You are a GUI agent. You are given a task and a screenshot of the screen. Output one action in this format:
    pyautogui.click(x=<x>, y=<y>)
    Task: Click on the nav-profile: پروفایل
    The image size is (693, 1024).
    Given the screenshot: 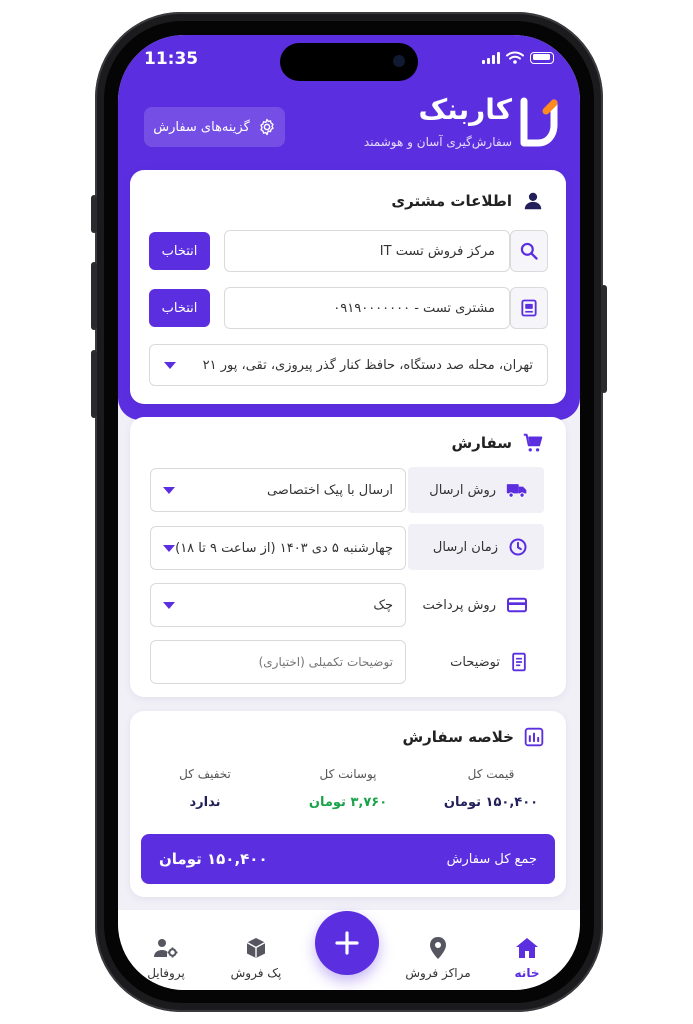 What is the action you would take?
    pyautogui.click(x=166, y=957)
    